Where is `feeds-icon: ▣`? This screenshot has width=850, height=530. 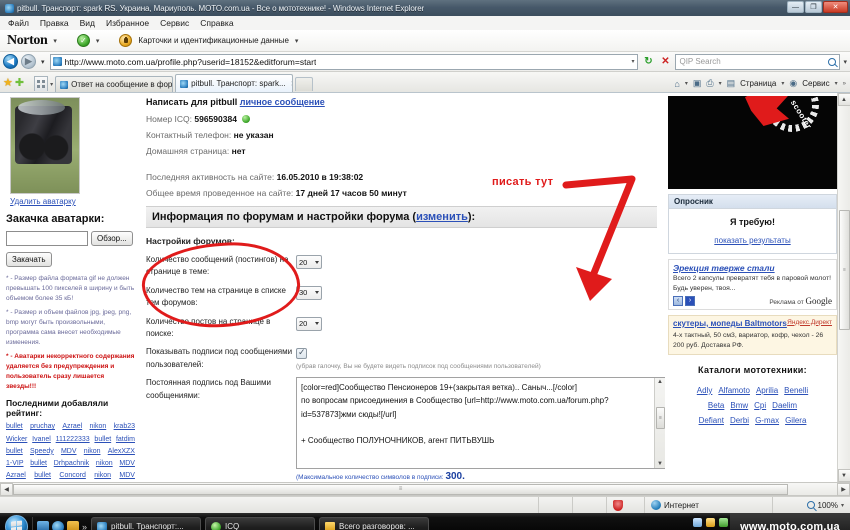 feeds-icon: ▣ is located at coordinates (697, 83).